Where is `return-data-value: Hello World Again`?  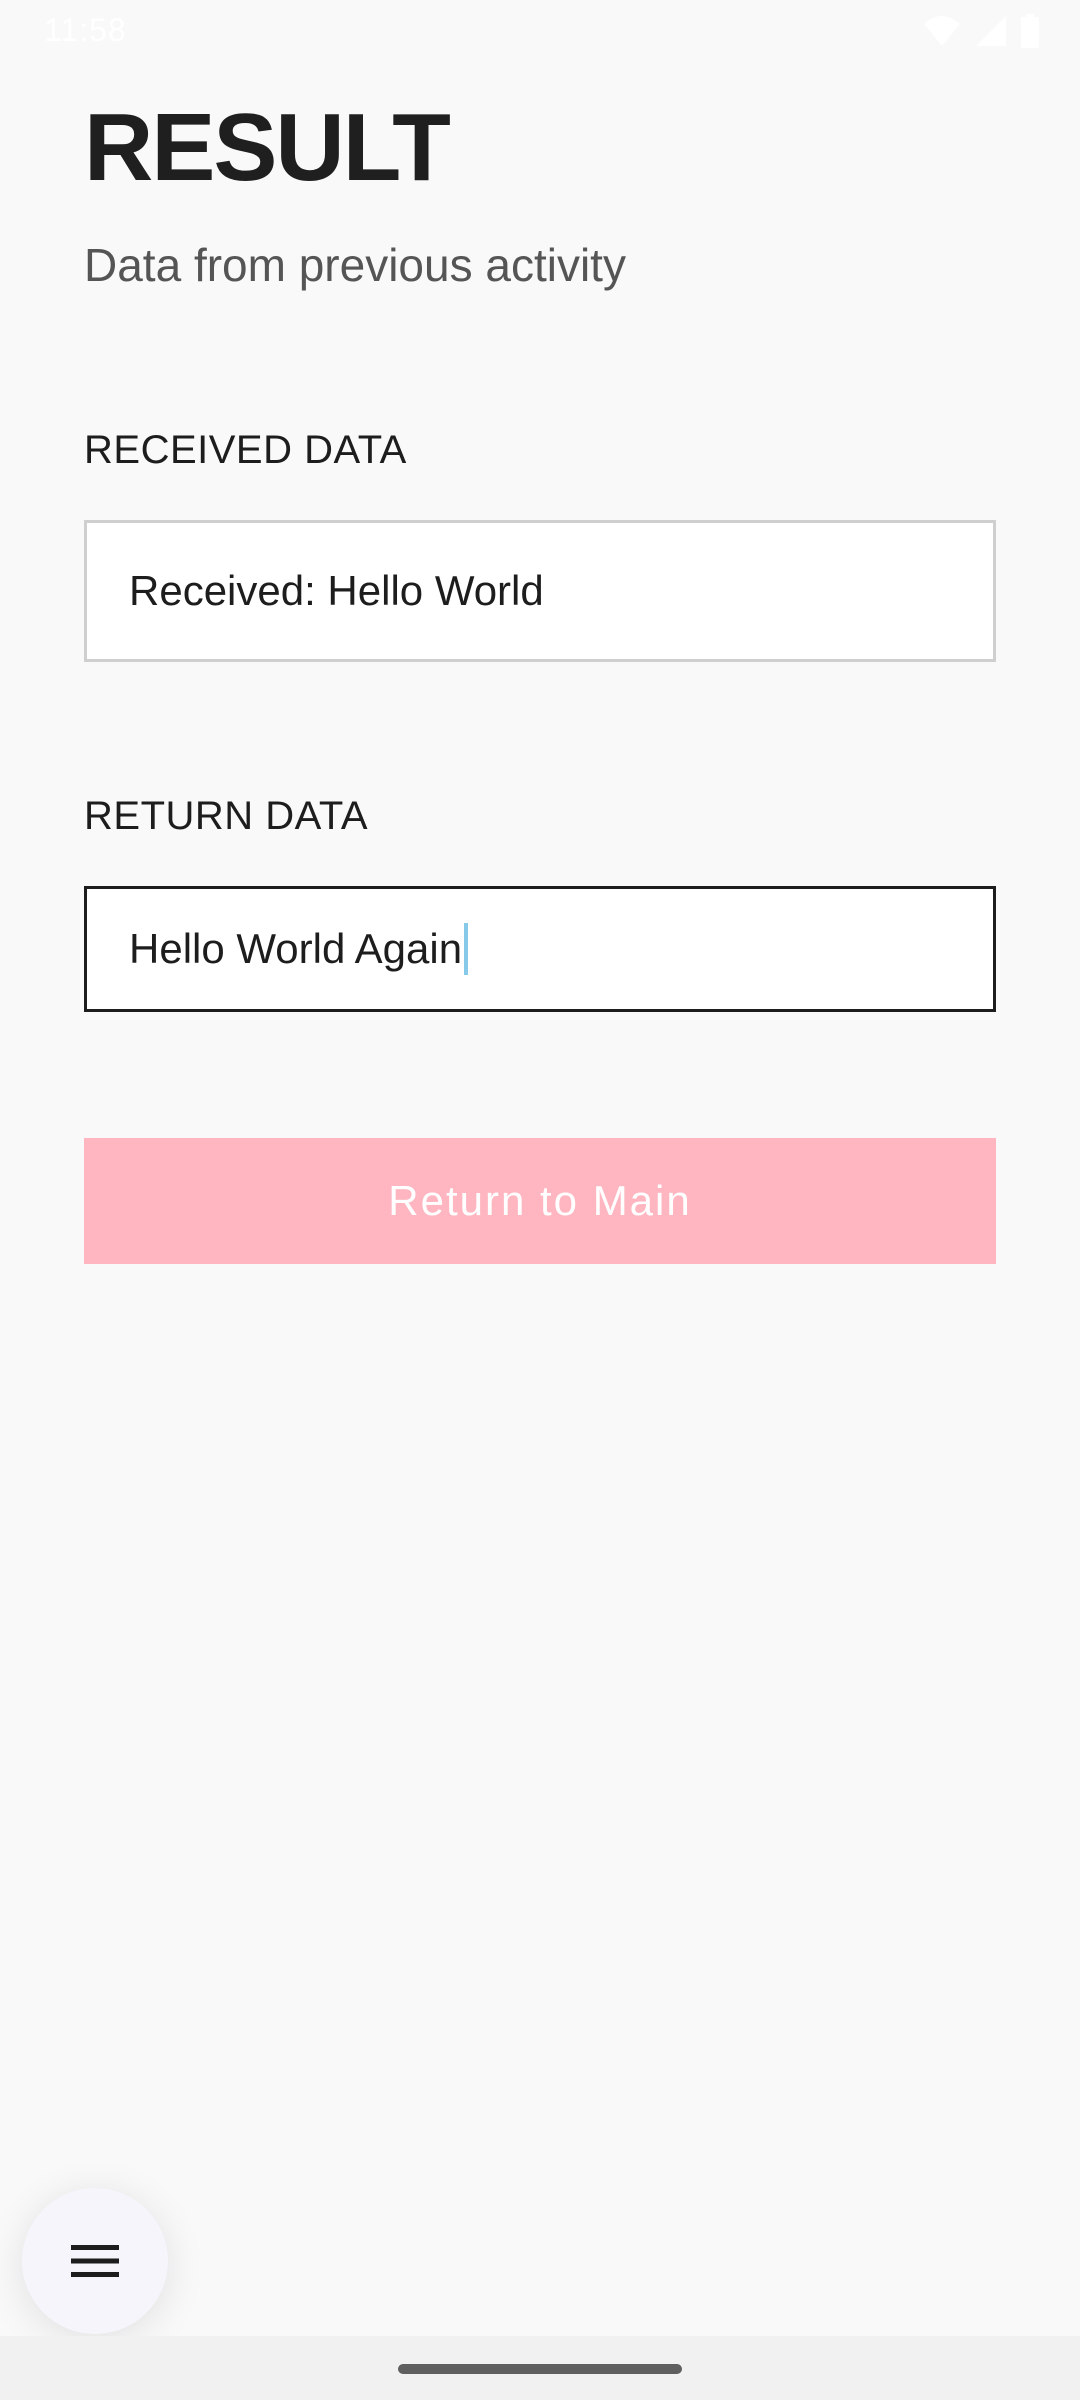
return-data-value: Hello World Again is located at coordinates (296, 948).